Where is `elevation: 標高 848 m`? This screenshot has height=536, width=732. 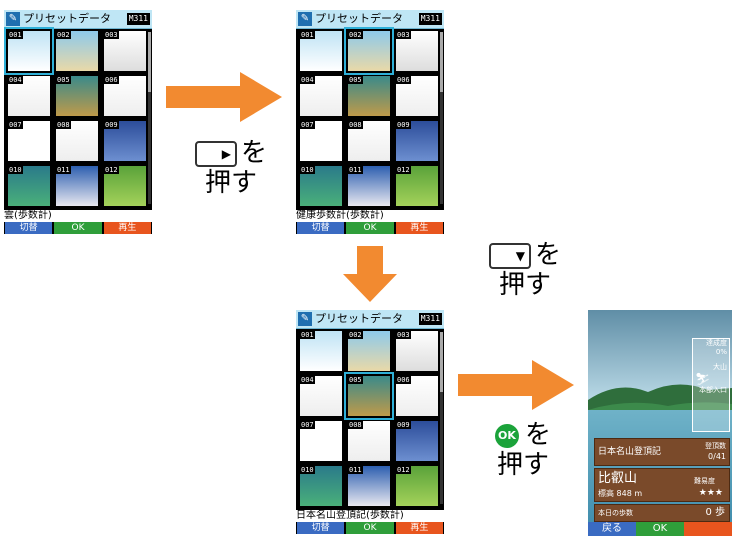 elevation: 標高 848 m is located at coordinates (620, 493).